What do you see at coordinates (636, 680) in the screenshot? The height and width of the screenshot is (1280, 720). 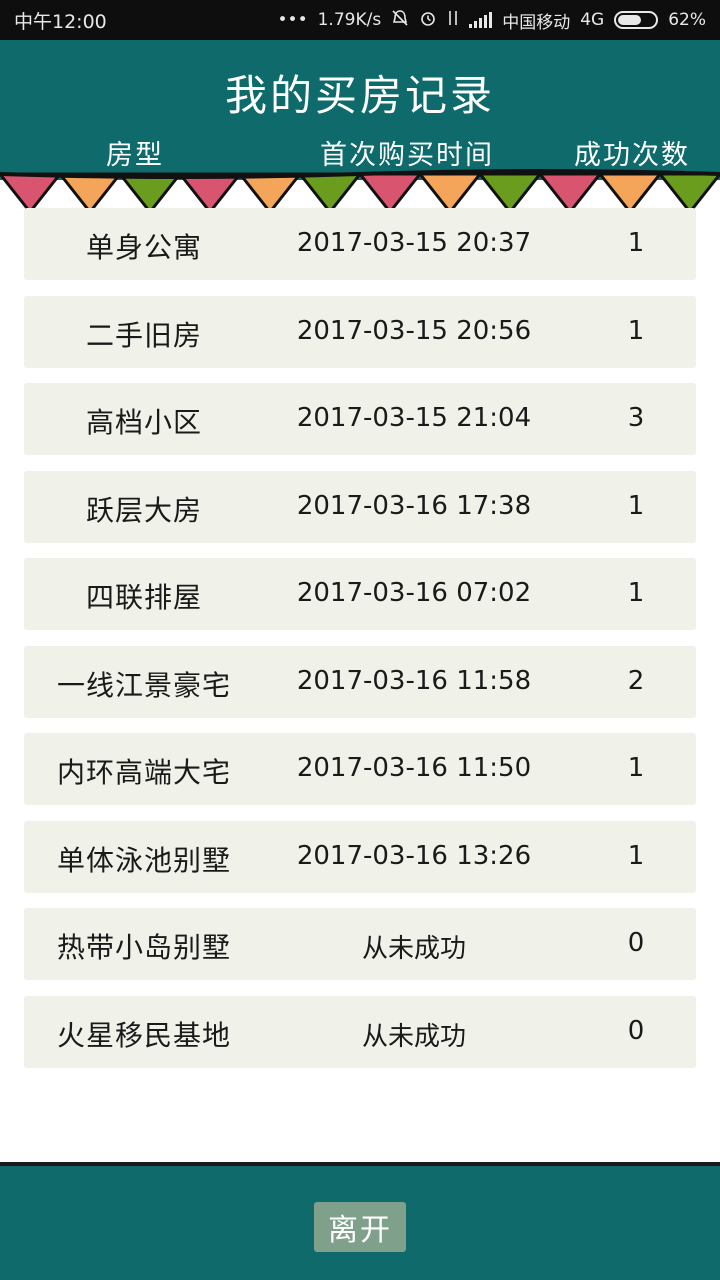 I see `row-success-count: 2` at bounding box center [636, 680].